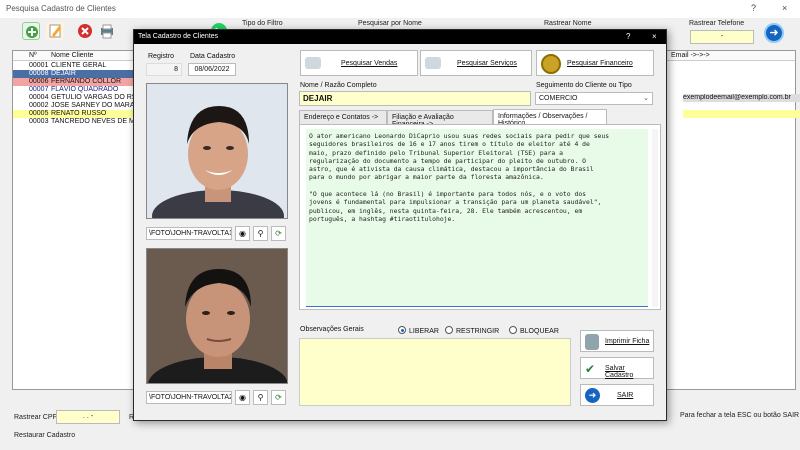 The width and height of the screenshot is (800, 450). What do you see at coordinates (39, 97) in the screenshot?
I see `row-code: 00004` at bounding box center [39, 97].